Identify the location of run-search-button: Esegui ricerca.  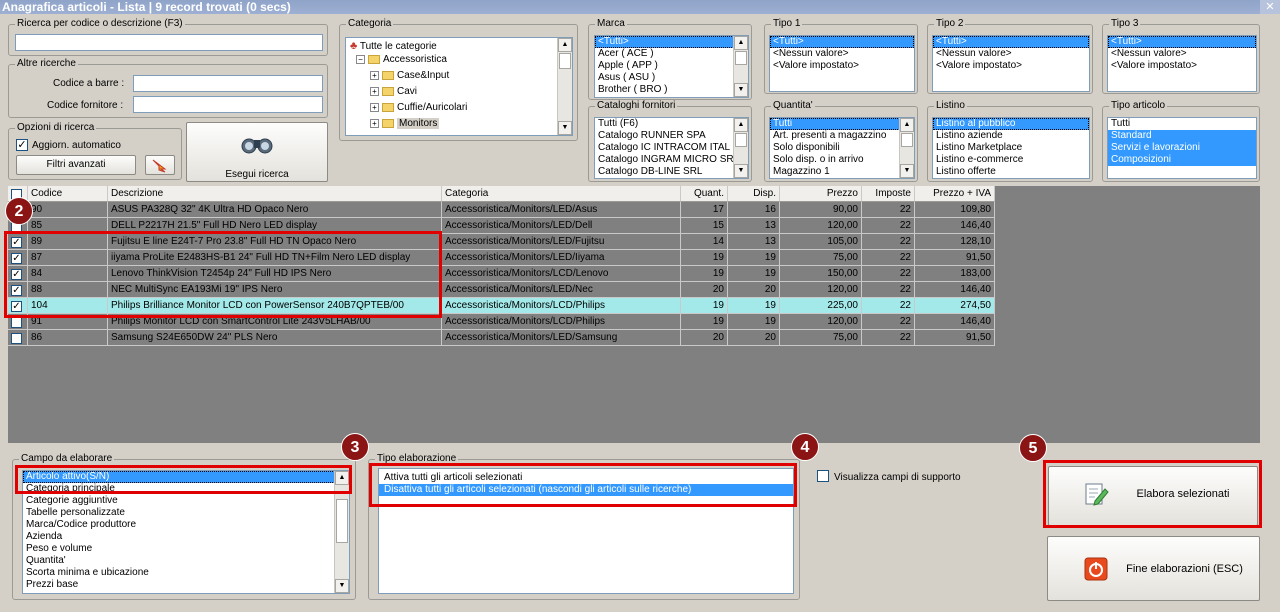
(257, 152).